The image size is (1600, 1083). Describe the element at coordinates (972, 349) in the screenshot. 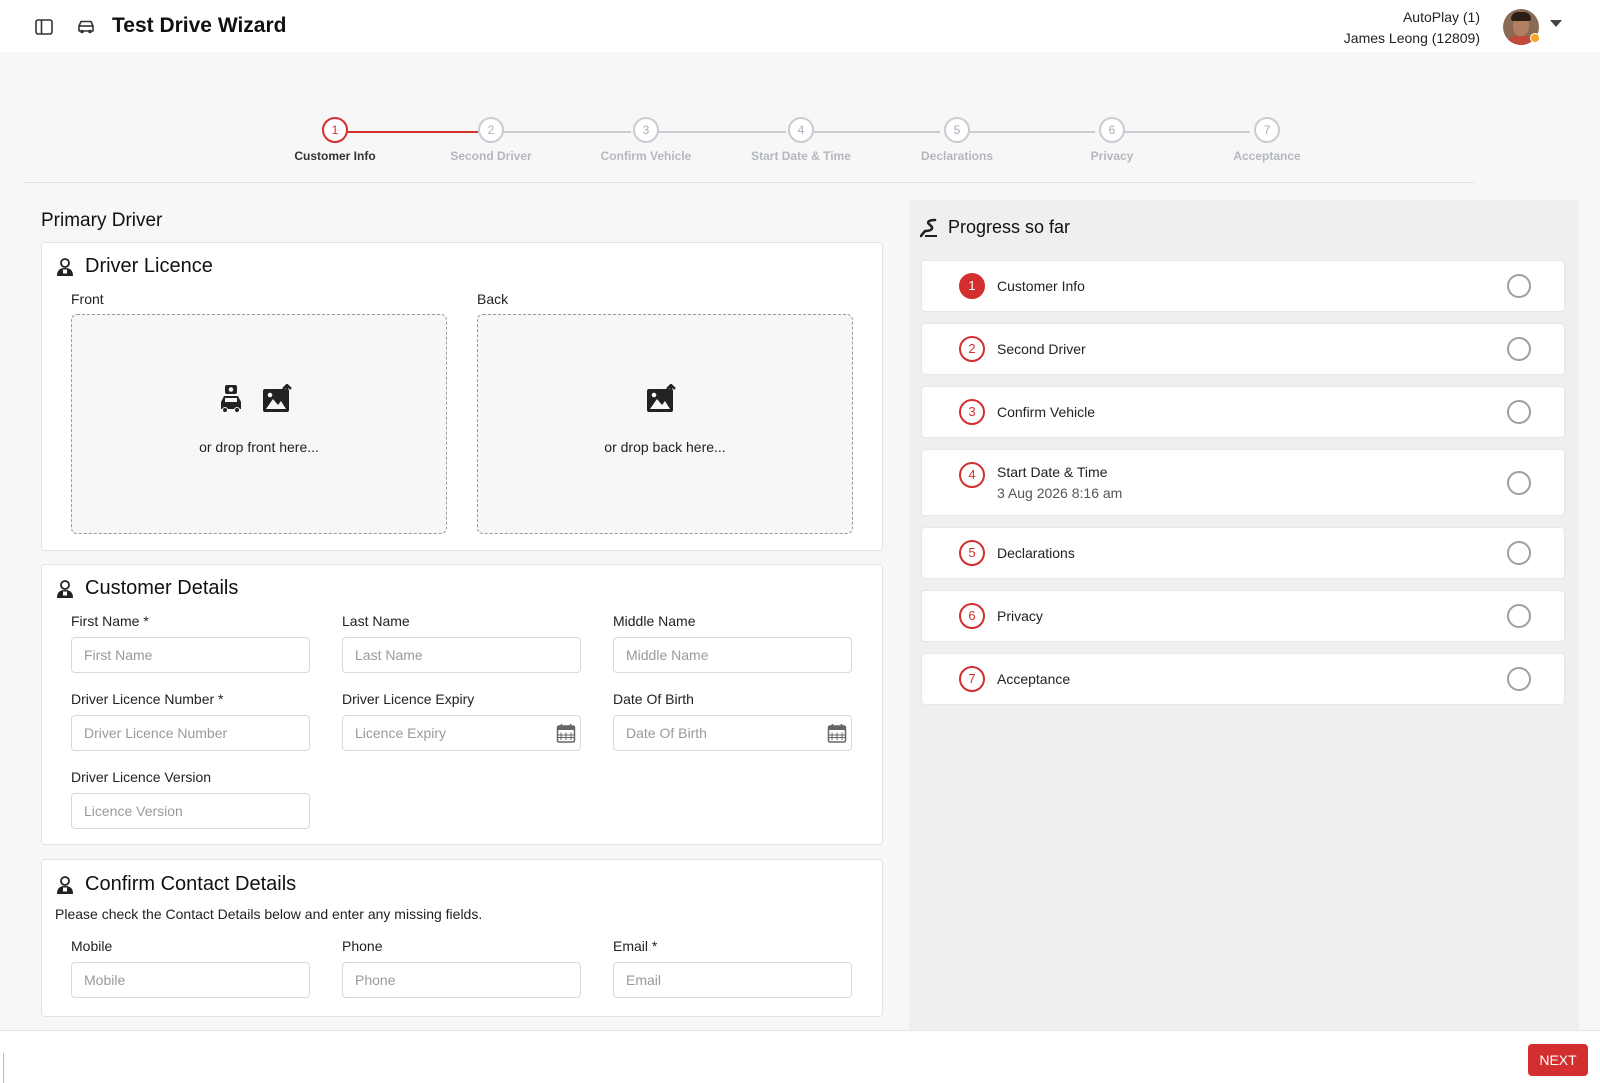

I see `progress-number: 2` at that location.